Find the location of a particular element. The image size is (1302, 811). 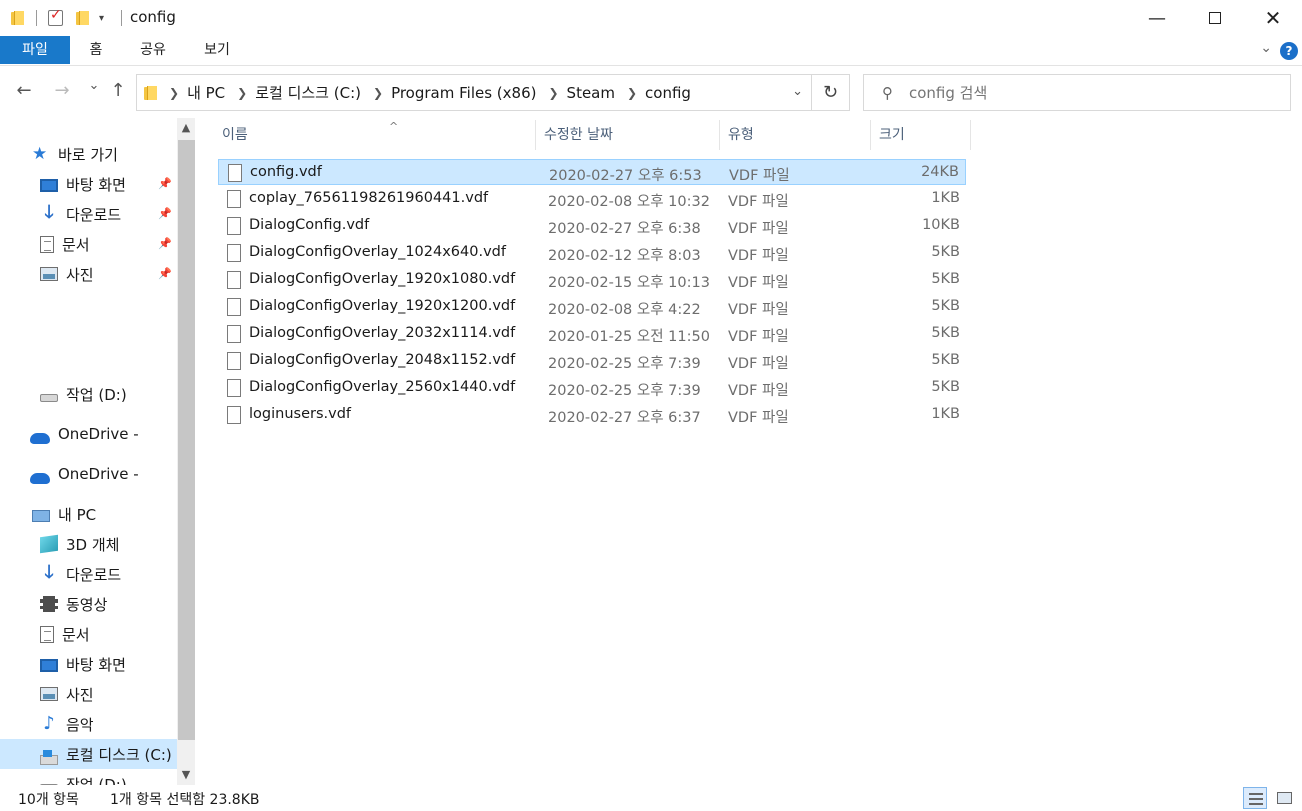

sidebar-item-local-disk-c: 로컬 디스크 (C:) is located at coordinates (88, 754).